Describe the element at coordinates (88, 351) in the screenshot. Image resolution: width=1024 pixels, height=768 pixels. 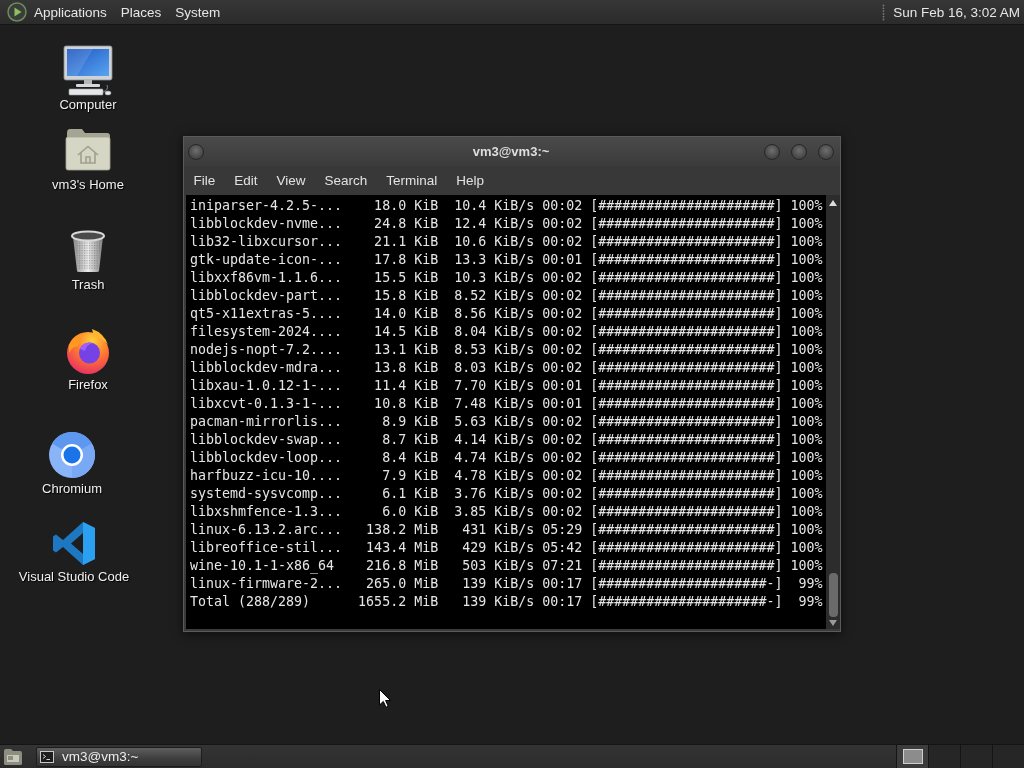
I see `flame-globe-icon` at that location.